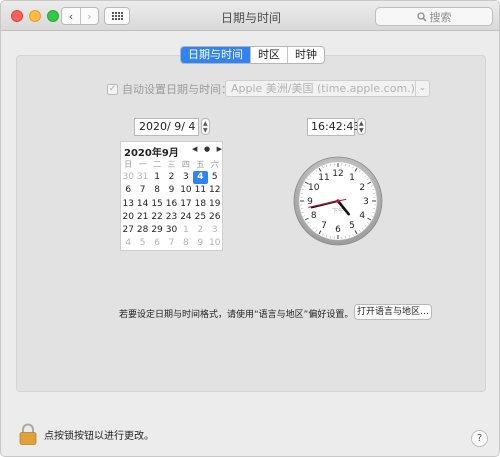  Describe the element at coordinates (151, 153) in the screenshot. I see `calendar-month-title: 2020年9月` at that location.